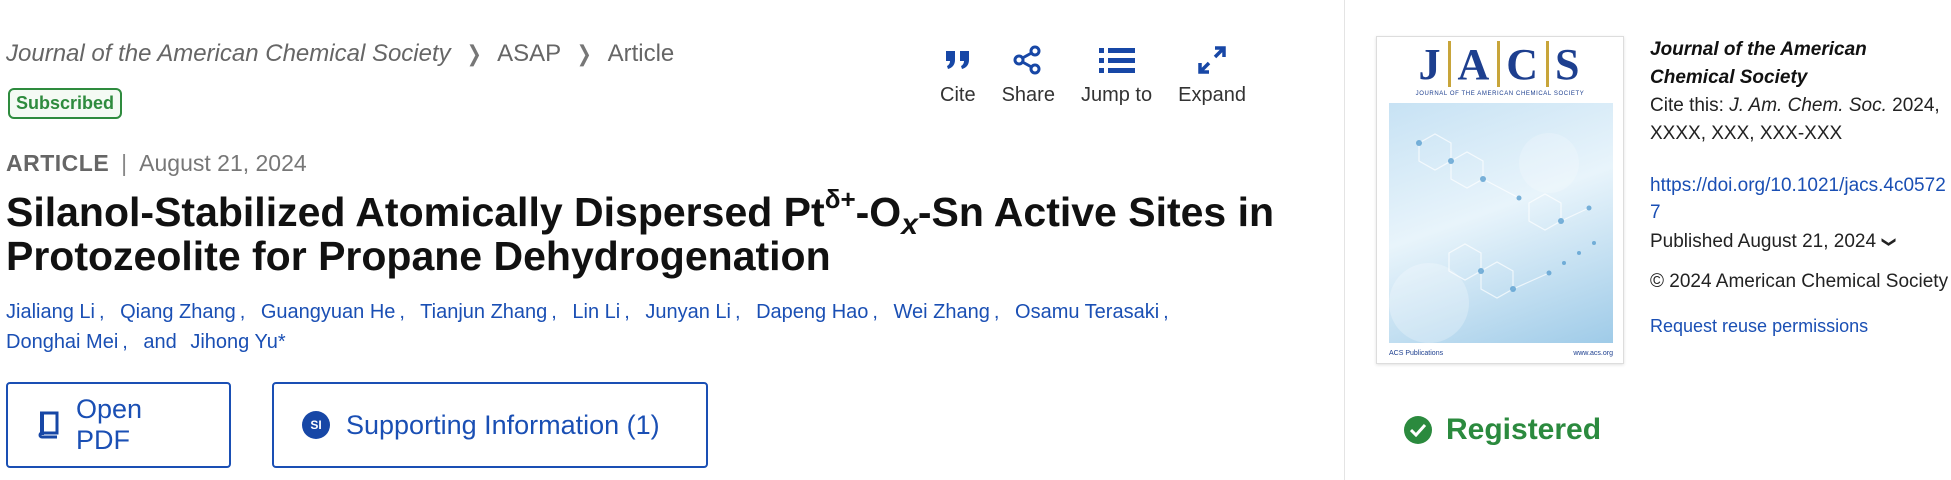 The image size is (1951, 480). I want to click on subscribed-badge: Subscribed, so click(65, 103).